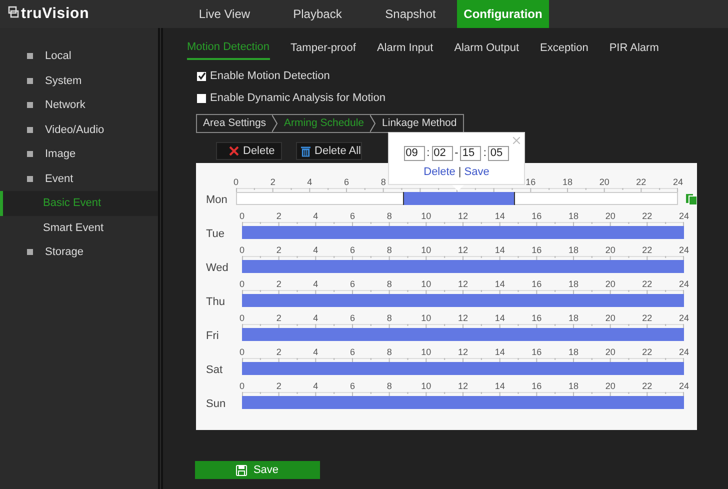 This screenshot has height=489, width=728. What do you see at coordinates (270, 76) in the screenshot?
I see `checkbox-label: Enable Motion Detection` at bounding box center [270, 76].